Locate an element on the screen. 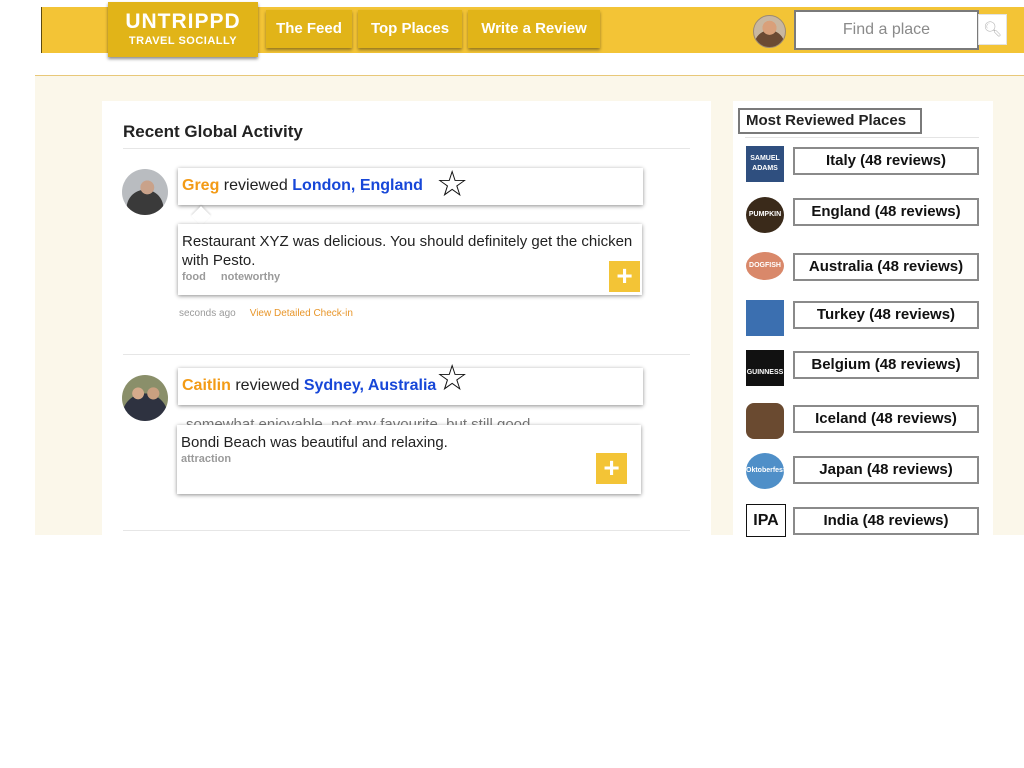 This screenshot has height=768, width=1024. nav-top-places-button: Top Places is located at coordinates (410, 29).